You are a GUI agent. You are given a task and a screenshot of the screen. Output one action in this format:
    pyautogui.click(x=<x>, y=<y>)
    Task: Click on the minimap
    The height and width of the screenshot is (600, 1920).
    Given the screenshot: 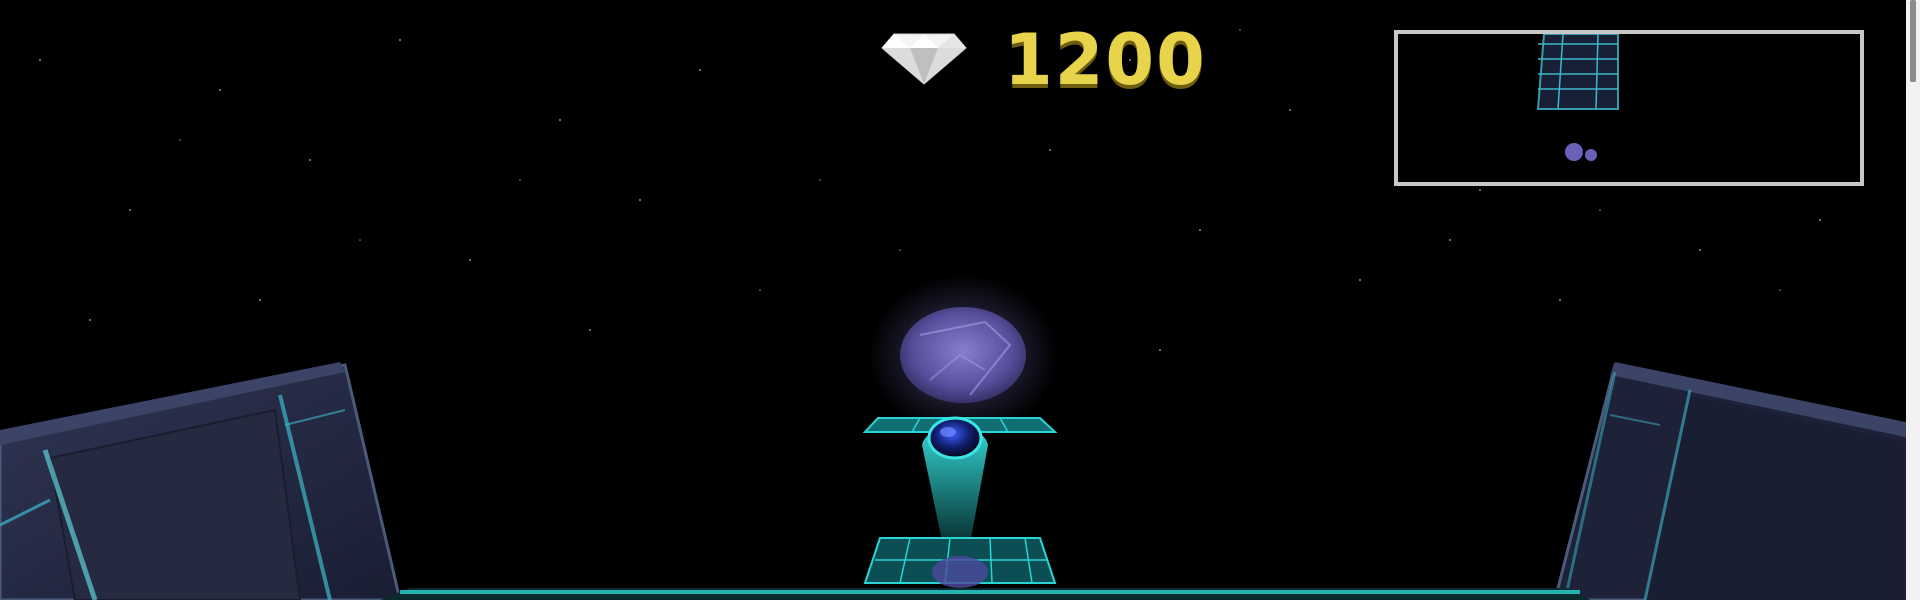 What is the action you would take?
    pyautogui.click(x=1629, y=108)
    